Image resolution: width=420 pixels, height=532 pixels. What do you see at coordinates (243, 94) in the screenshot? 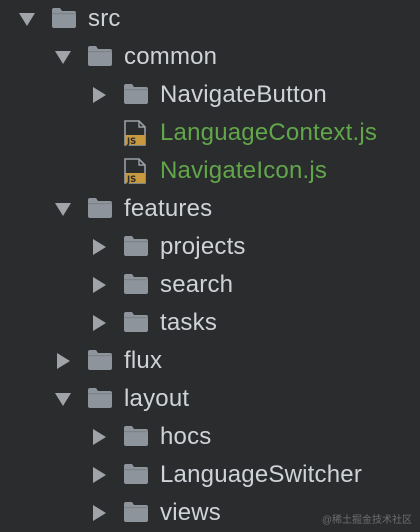
I see `tree-row-label: NavigateButton` at bounding box center [243, 94].